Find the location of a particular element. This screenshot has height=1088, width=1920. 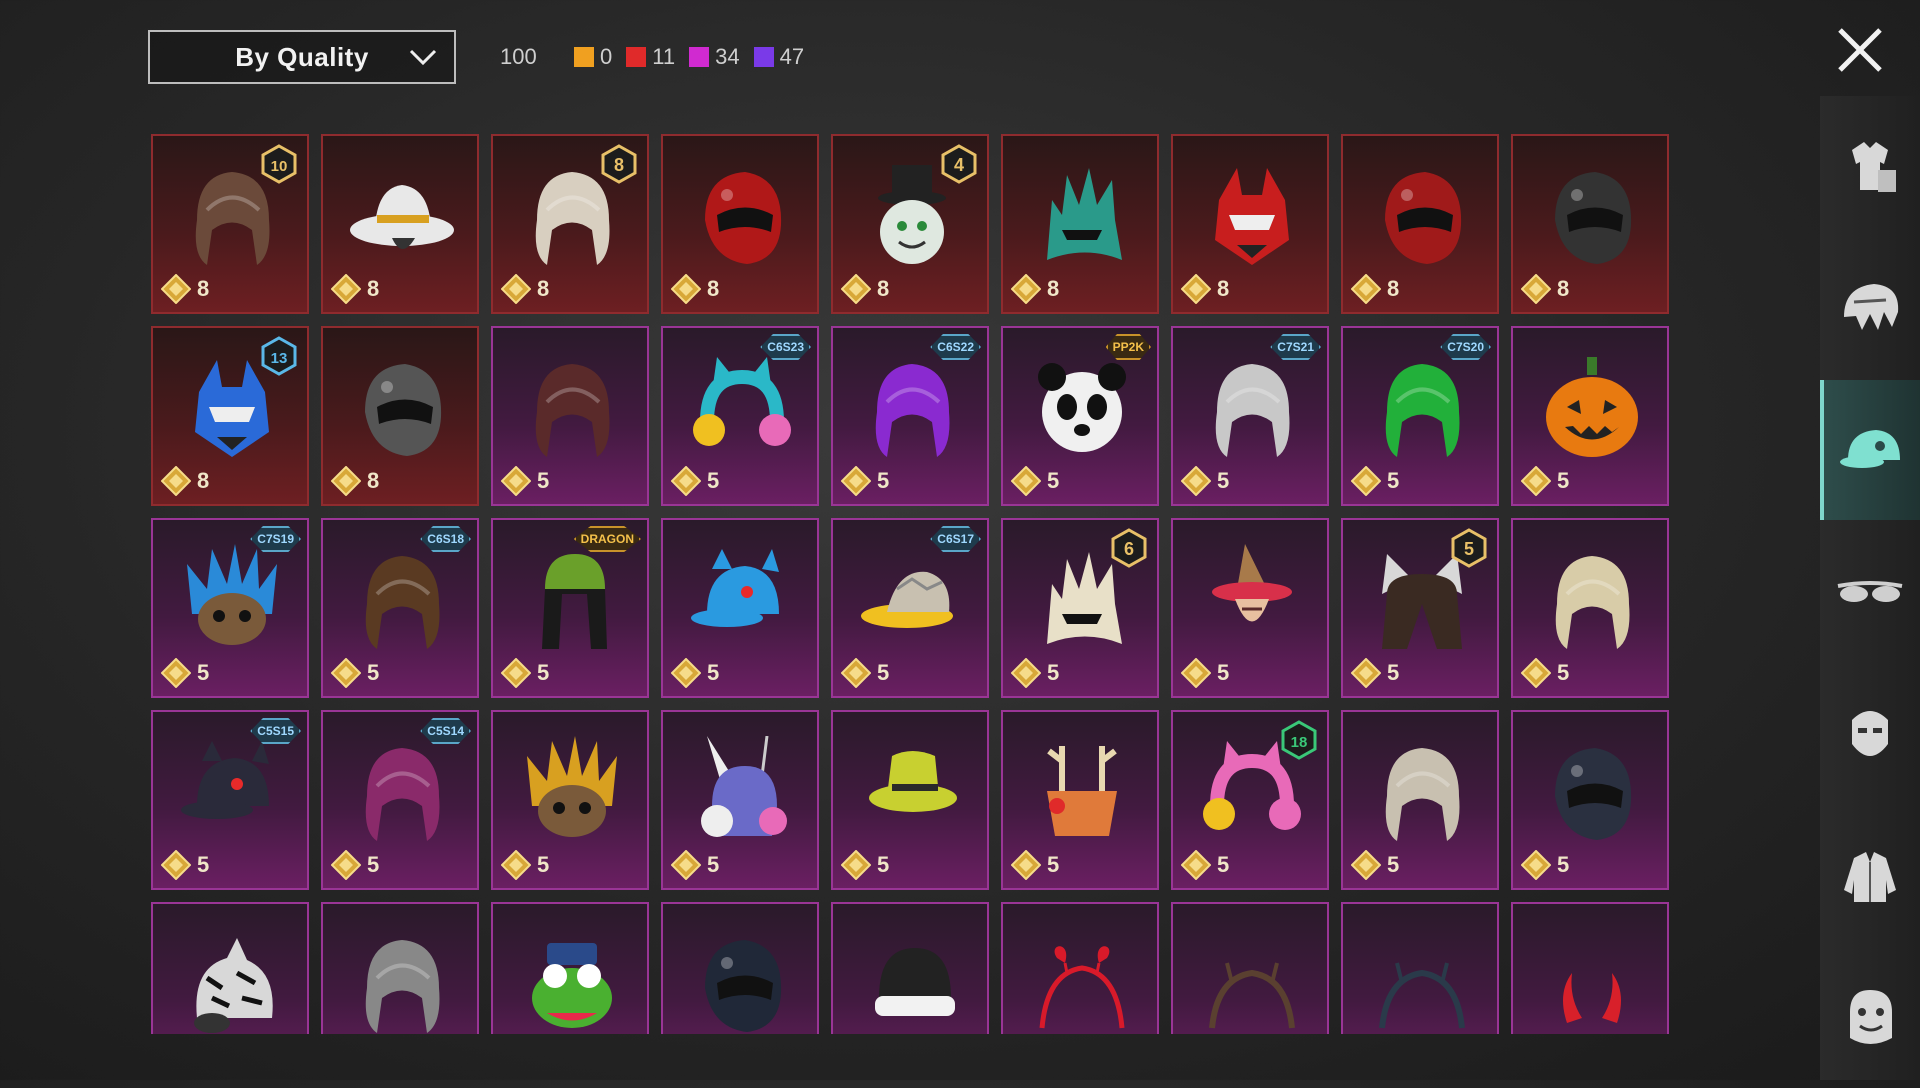

item-card: 6 5 is located at coordinates (1080, 608).